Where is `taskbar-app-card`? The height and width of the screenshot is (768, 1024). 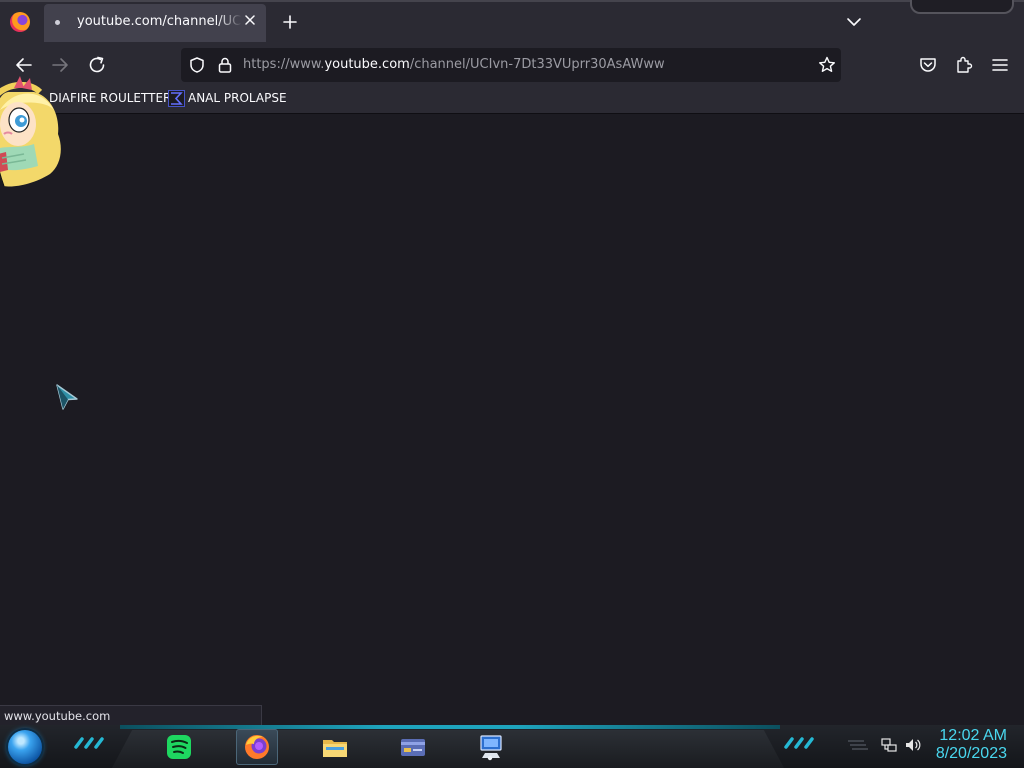 taskbar-app-card is located at coordinates (413, 747).